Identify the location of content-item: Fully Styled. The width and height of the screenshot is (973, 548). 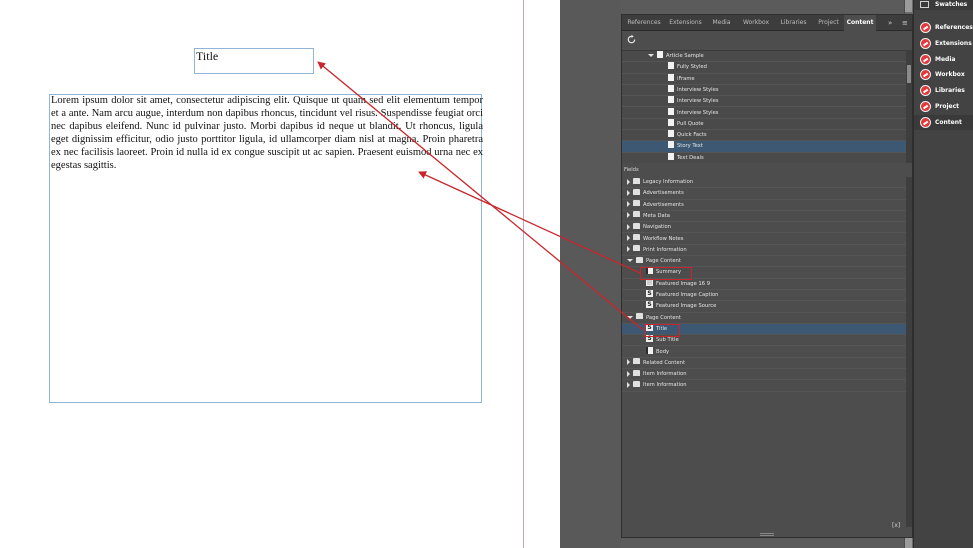
(764, 68).